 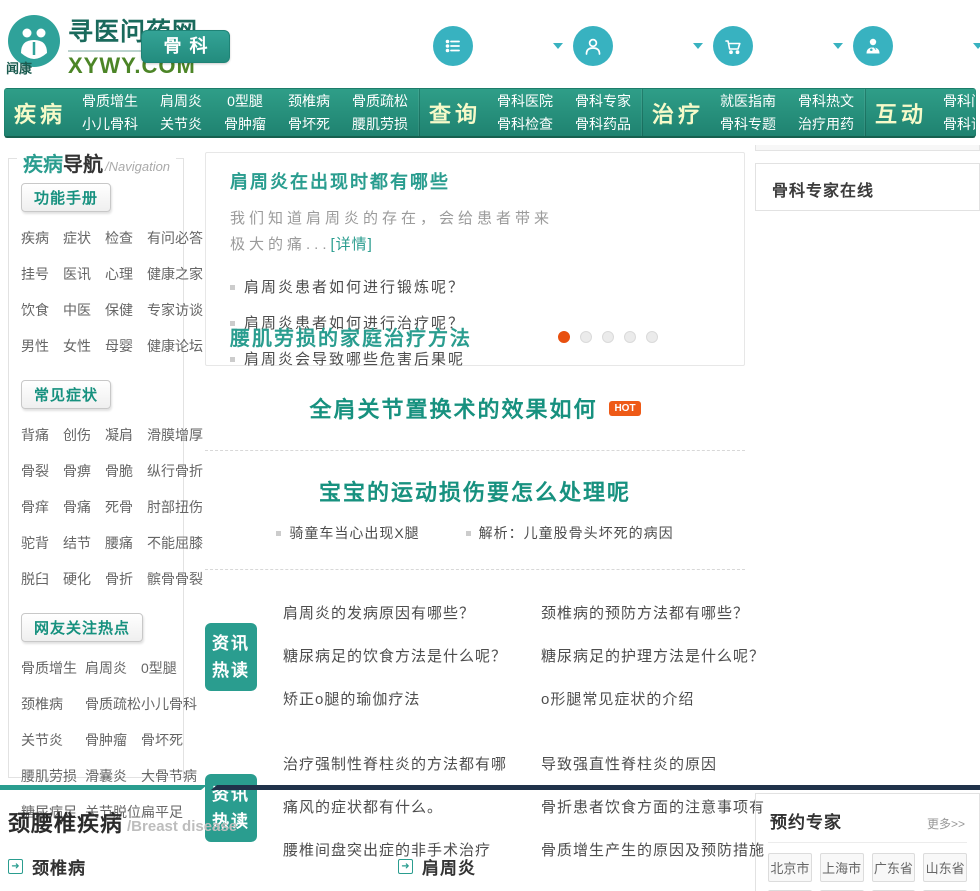 What do you see at coordinates (66, 197) in the screenshot?
I see `group-tag-button: 功能手册` at bounding box center [66, 197].